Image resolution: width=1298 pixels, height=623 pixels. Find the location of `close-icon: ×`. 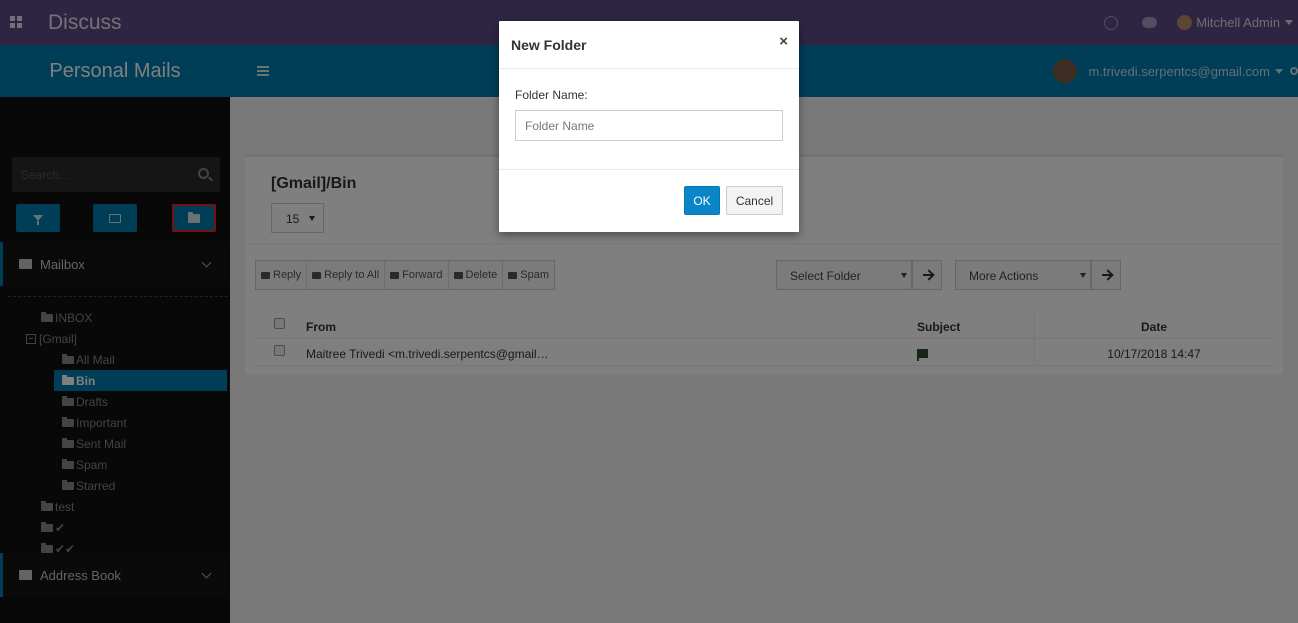

close-icon: × is located at coordinates (783, 41).